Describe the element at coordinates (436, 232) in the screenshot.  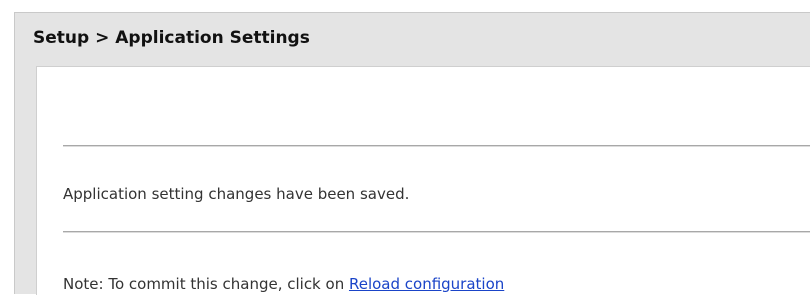
I see `divider-bottom` at that location.